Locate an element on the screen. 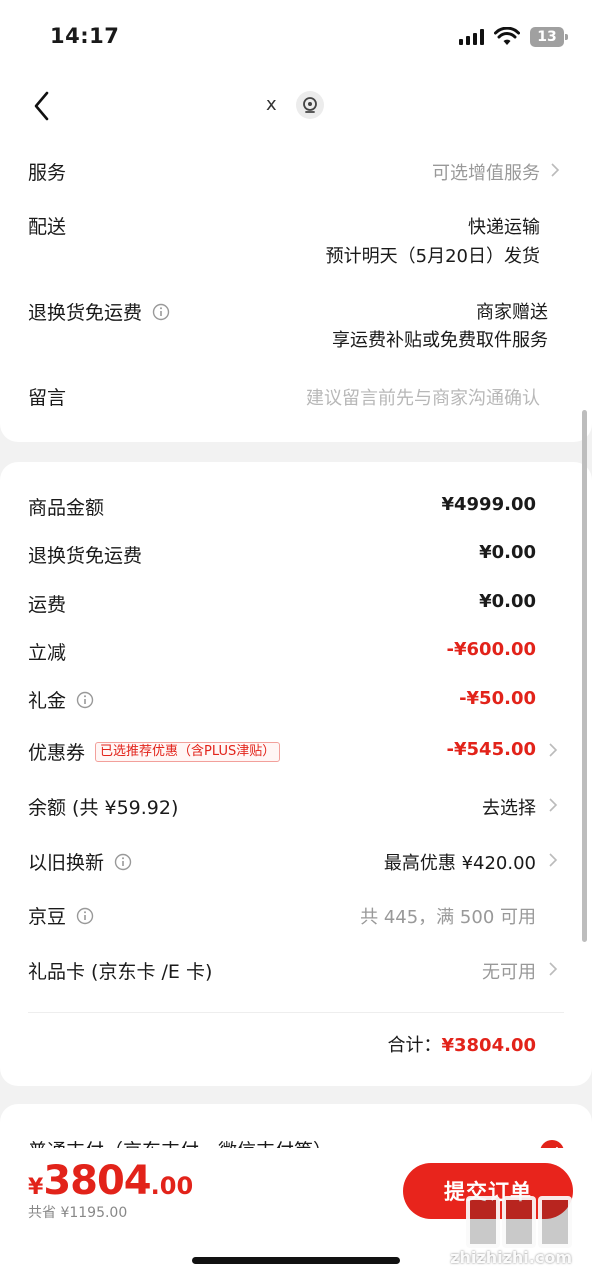 This screenshot has height=1280, width=592. trade-in-label: 以旧换新 is located at coordinates (66, 863).